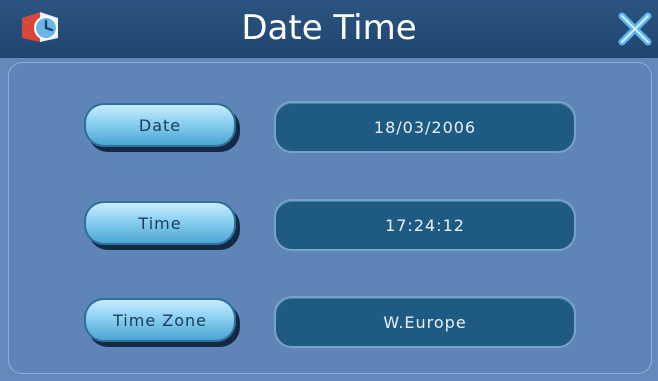 The height and width of the screenshot is (381, 658). What do you see at coordinates (425, 127) in the screenshot?
I see `date-field: 18/03/2006` at bounding box center [425, 127].